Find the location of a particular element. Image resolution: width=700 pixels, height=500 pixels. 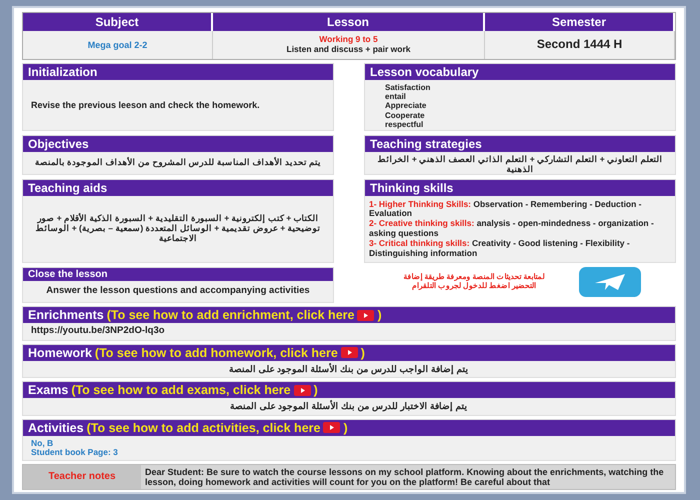

help-link: (To see how to add homework, click here is located at coordinates (216, 353).